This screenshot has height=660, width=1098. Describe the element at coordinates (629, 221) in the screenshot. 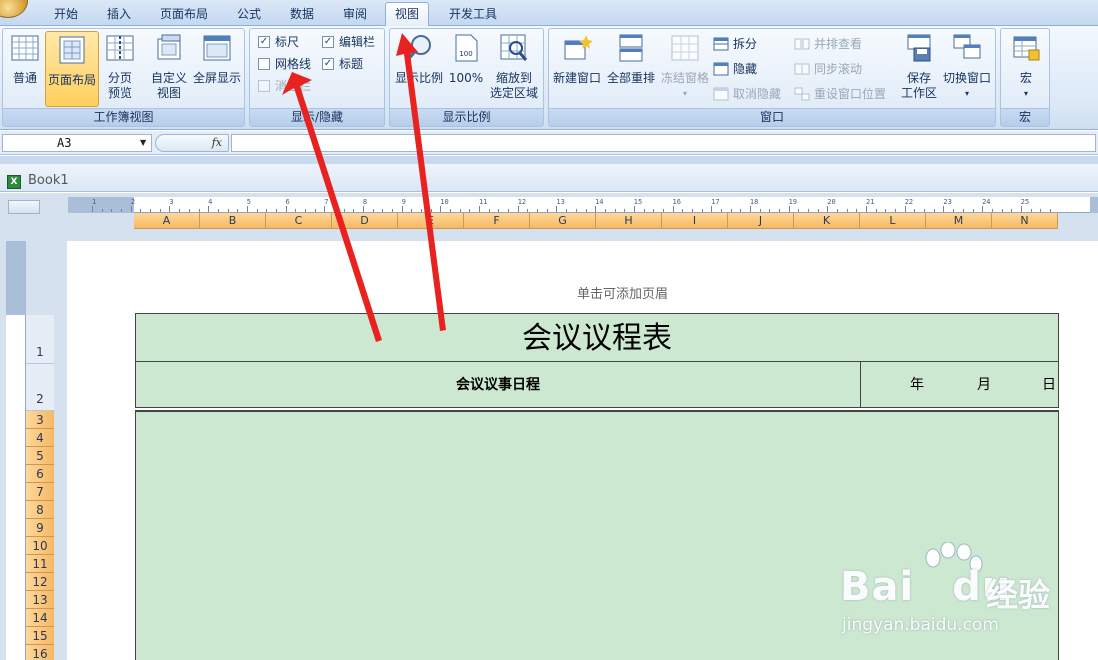

I see `column-header: H` at that location.